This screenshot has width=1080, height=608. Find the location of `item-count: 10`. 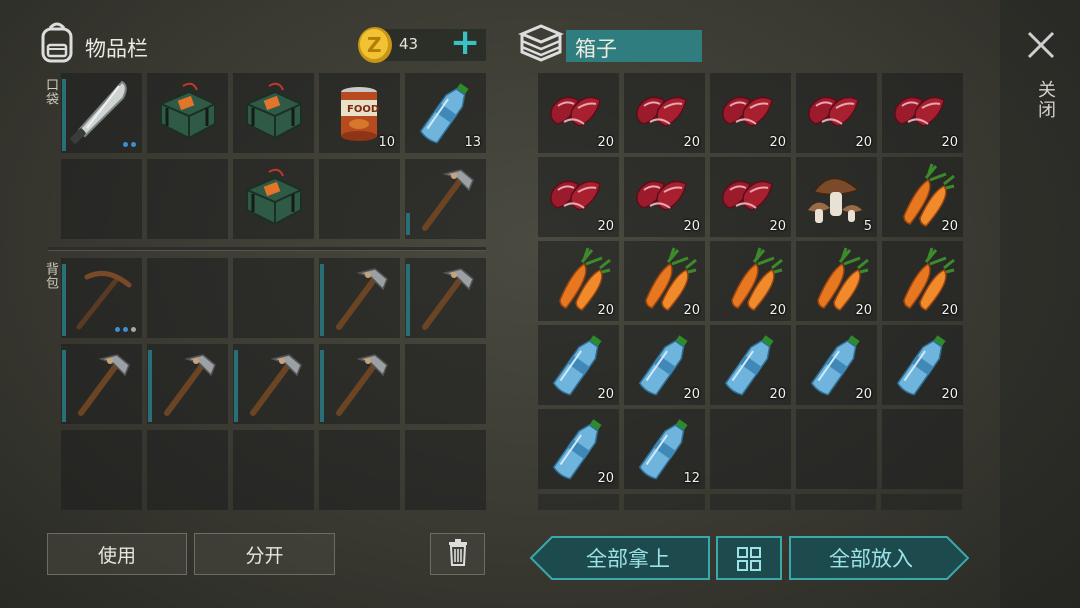

item-count: 10 is located at coordinates (386, 142).